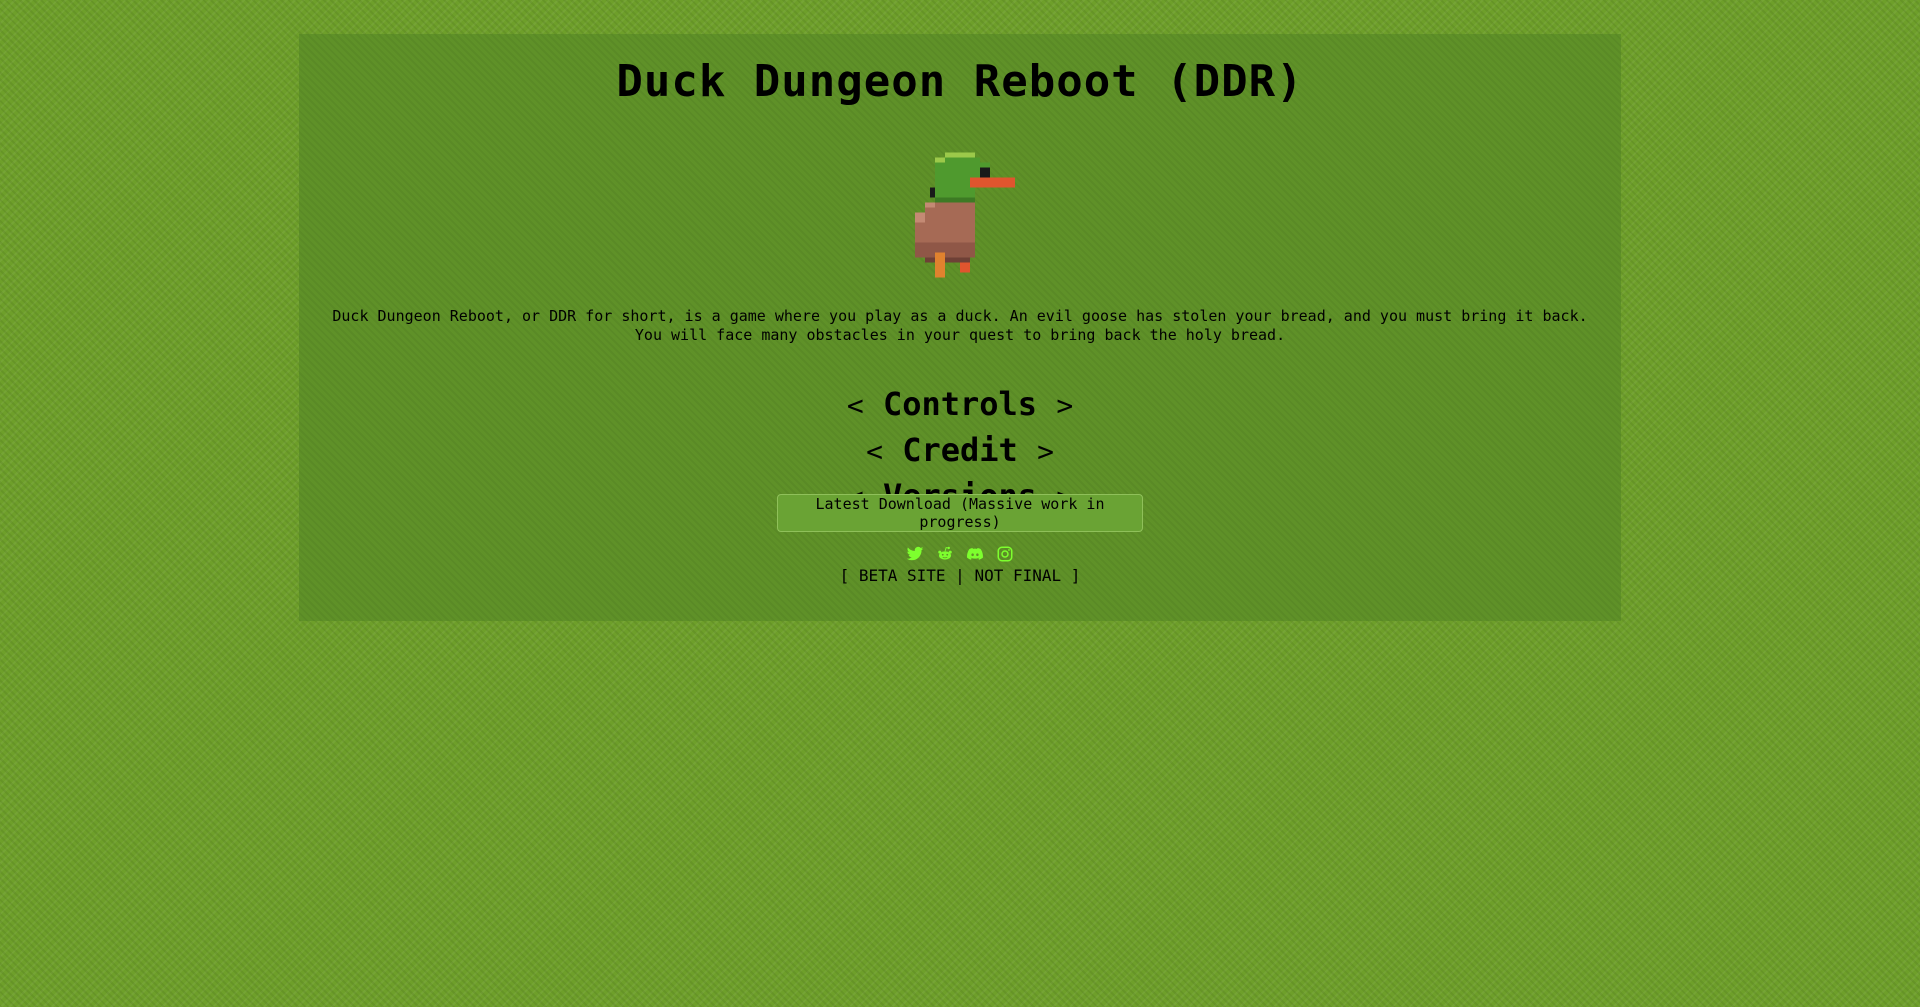  Describe the element at coordinates (945, 554) in the screenshot. I see `reddit-icon` at that location.